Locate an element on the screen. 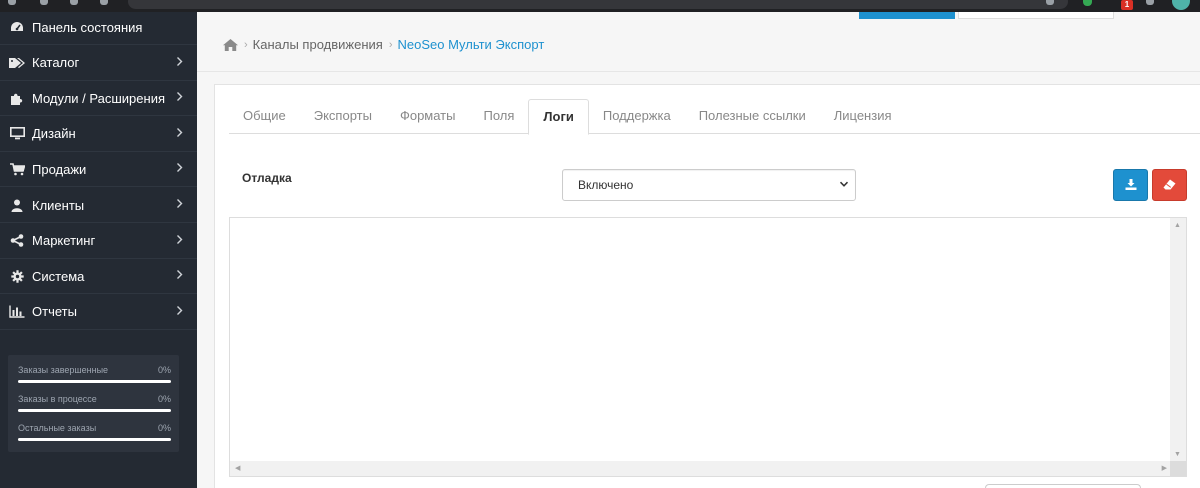  sidebar-item-2: Модули / Расширения is located at coordinates (98, 99).